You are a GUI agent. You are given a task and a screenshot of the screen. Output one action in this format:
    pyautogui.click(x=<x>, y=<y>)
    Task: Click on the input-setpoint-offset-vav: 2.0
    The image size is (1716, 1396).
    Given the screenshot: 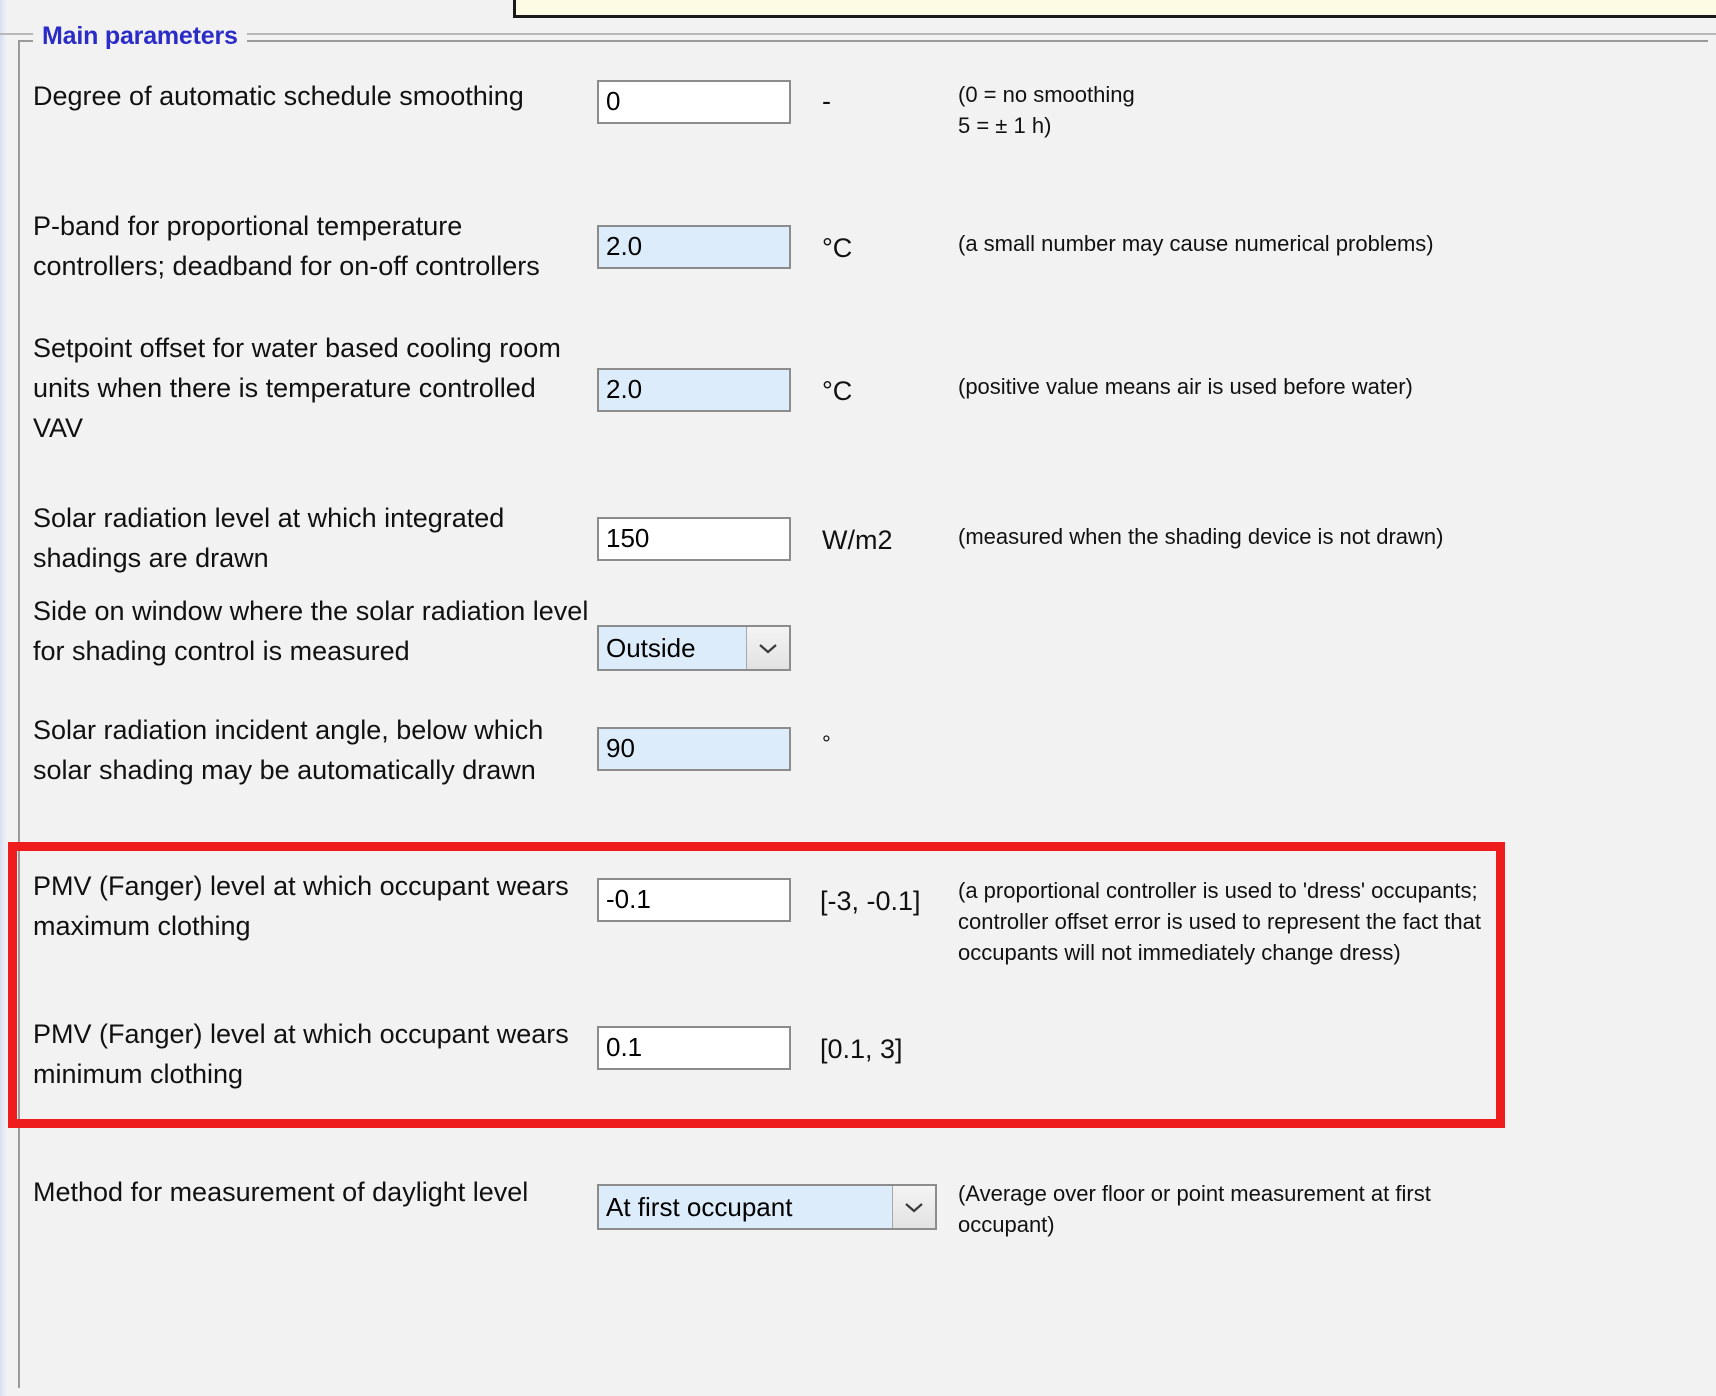 What is the action you would take?
    pyautogui.click(x=694, y=390)
    